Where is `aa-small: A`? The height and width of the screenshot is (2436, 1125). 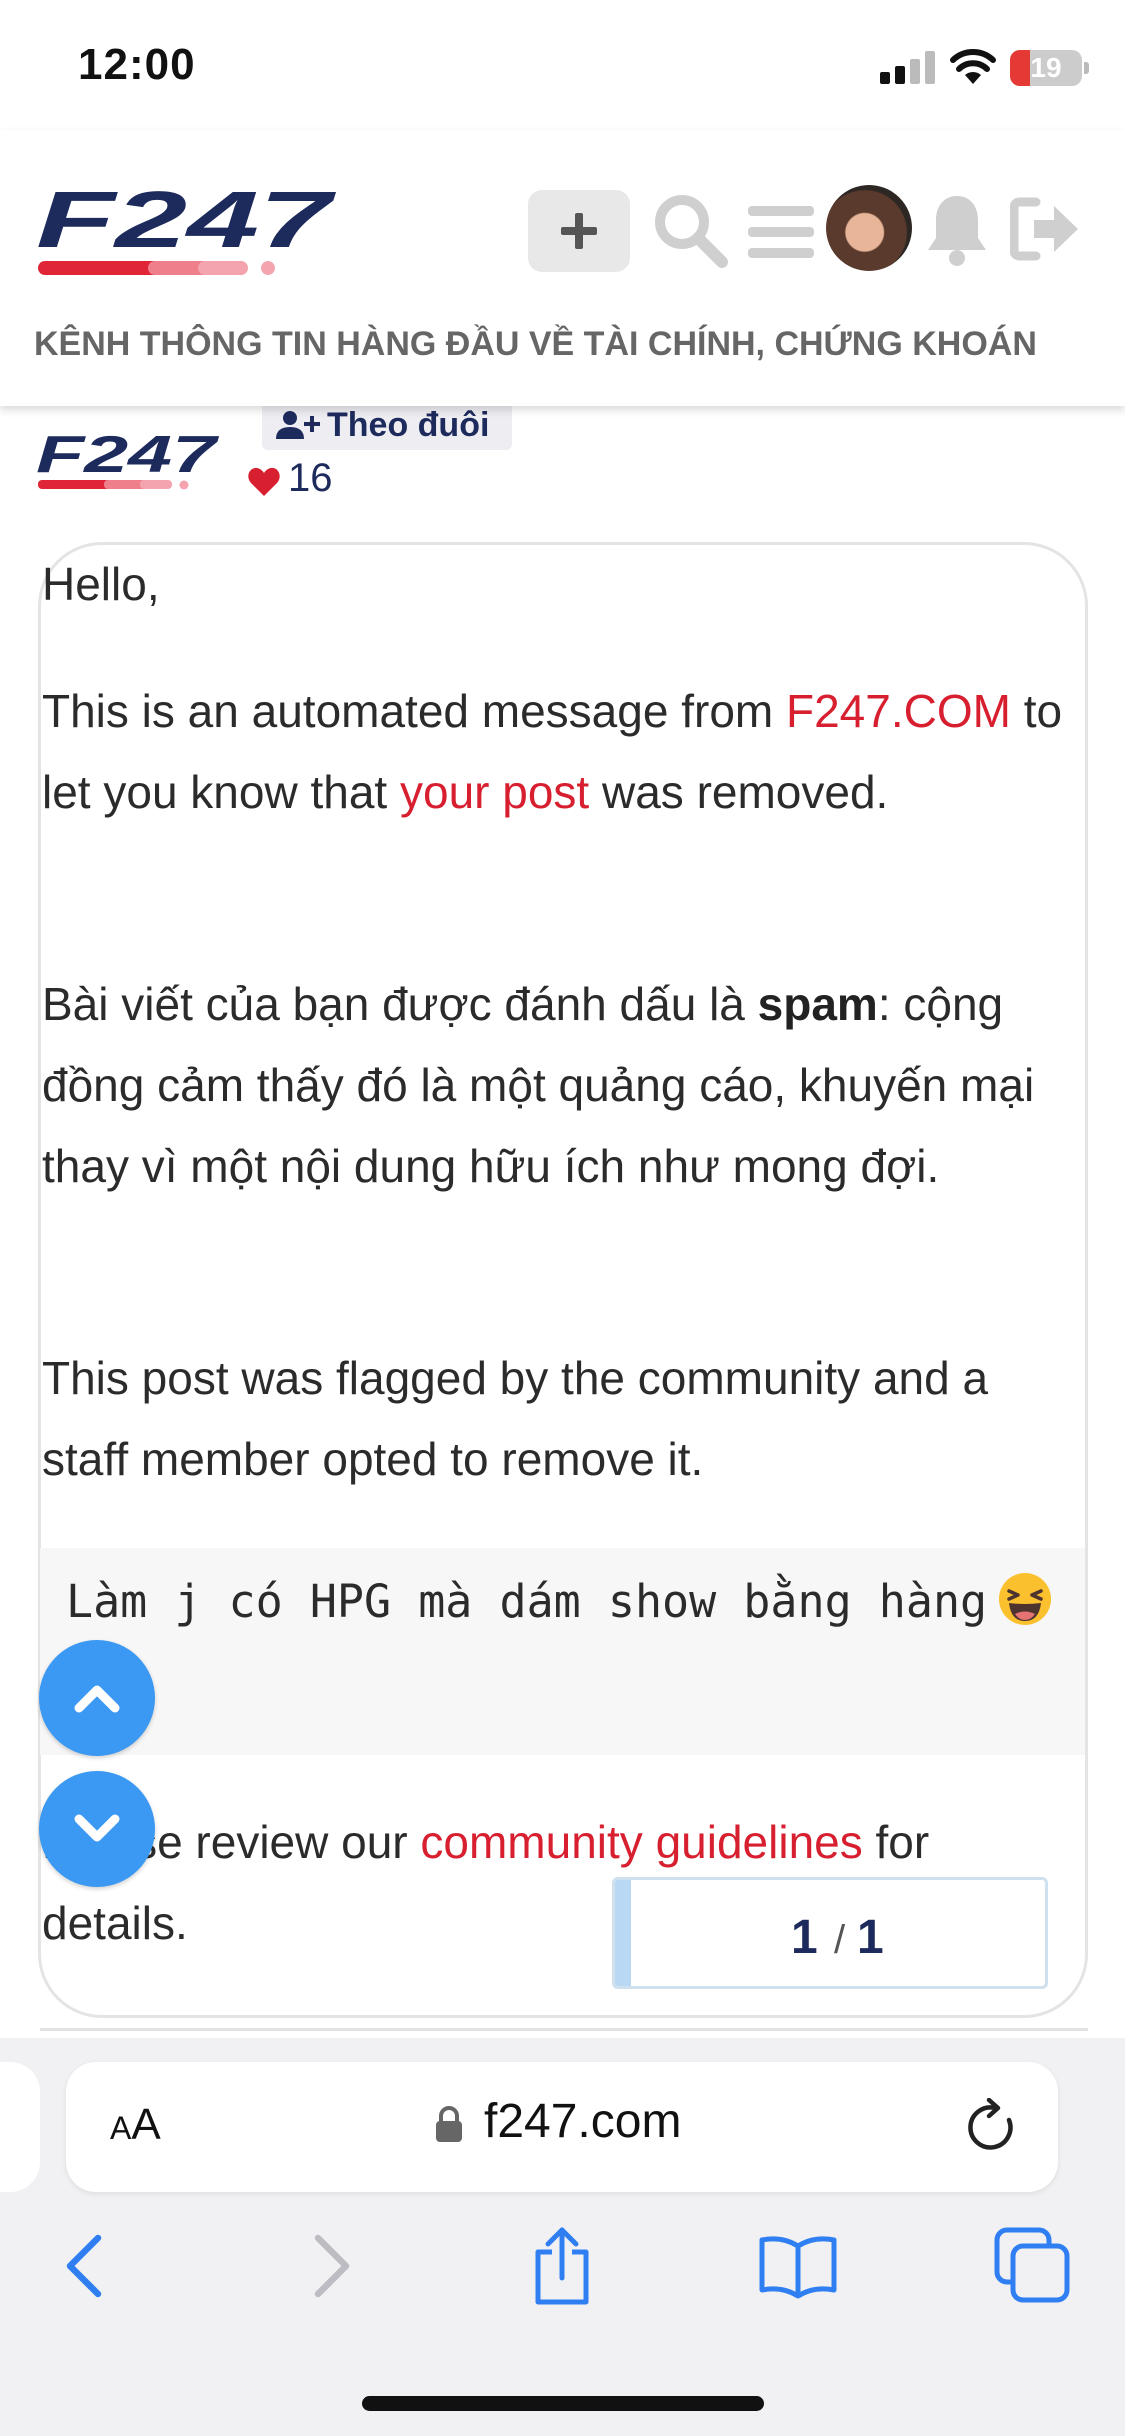
aa-small: A is located at coordinates (121, 2128).